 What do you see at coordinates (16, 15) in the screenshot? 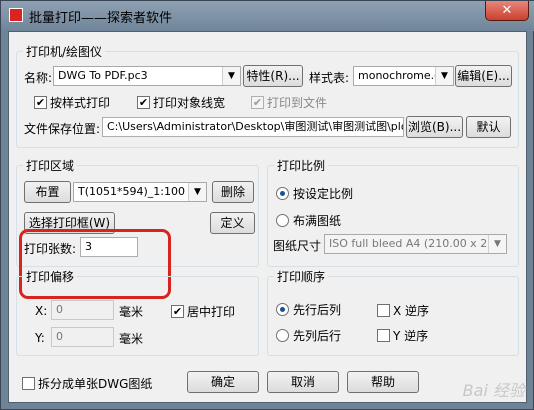
I see `app-icon` at bounding box center [16, 15].